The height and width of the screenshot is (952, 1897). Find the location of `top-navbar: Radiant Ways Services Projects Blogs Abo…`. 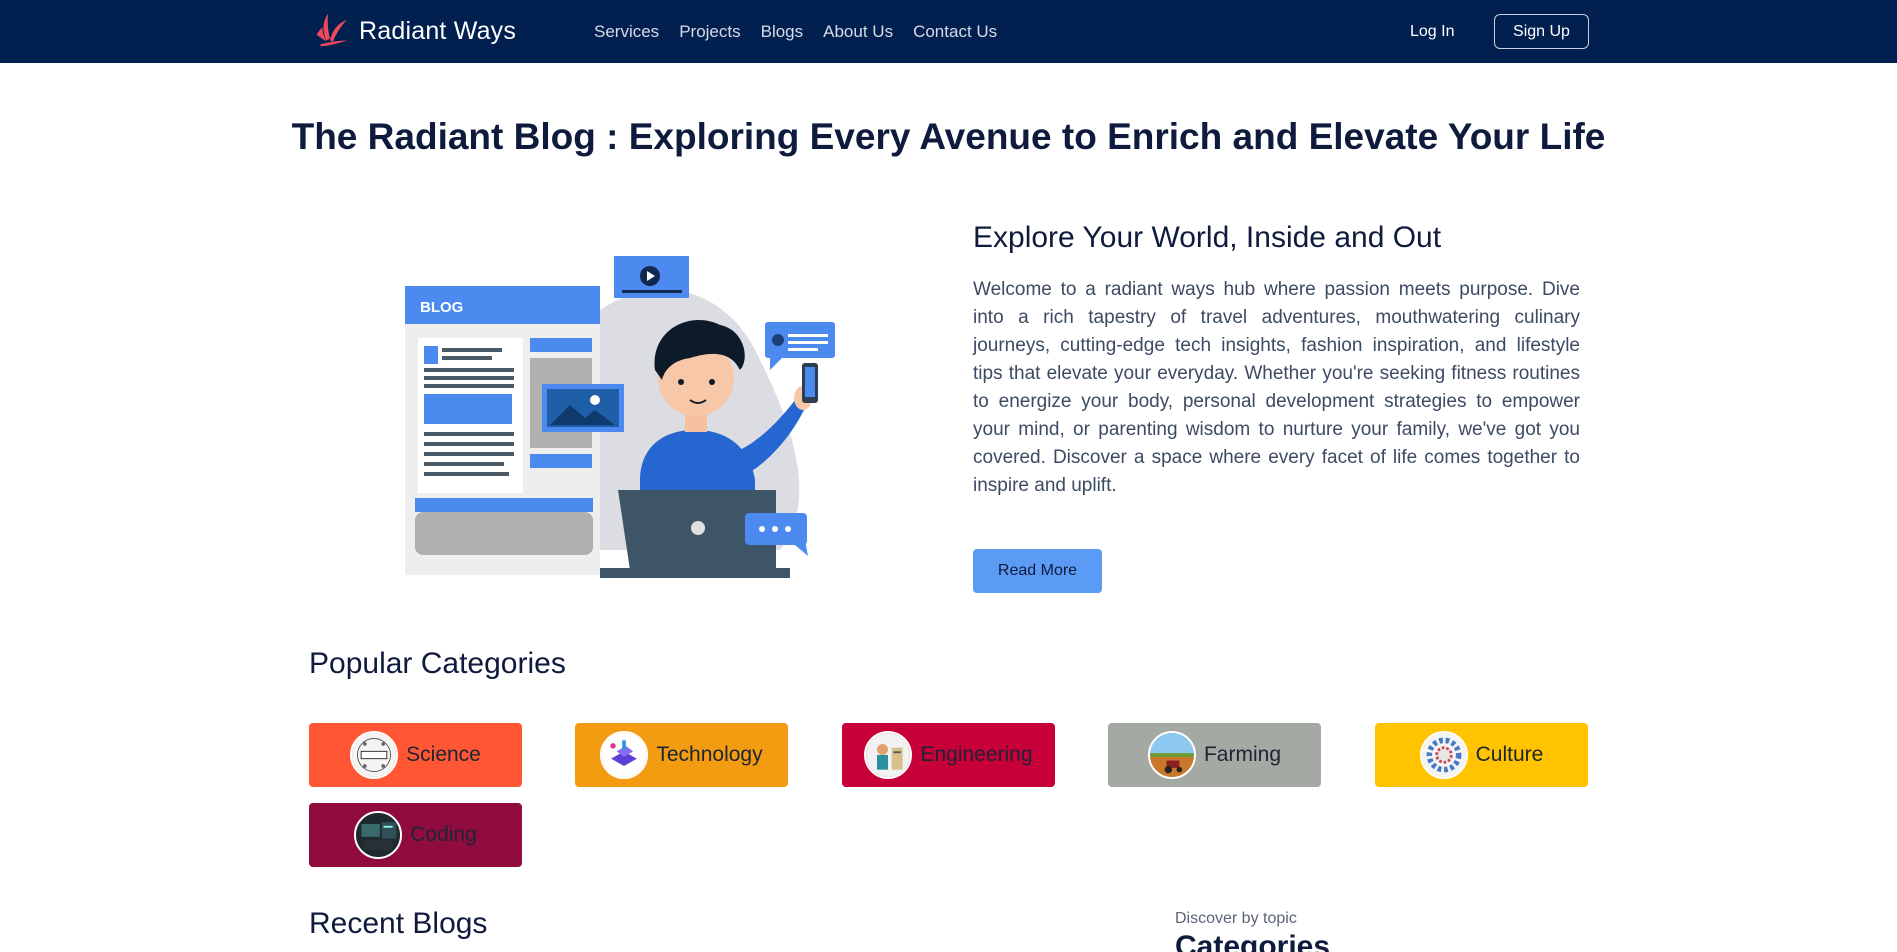

top-navbar: Radiant Ways Services Projects Blogs Abo… is located at coordinates (948, 31).